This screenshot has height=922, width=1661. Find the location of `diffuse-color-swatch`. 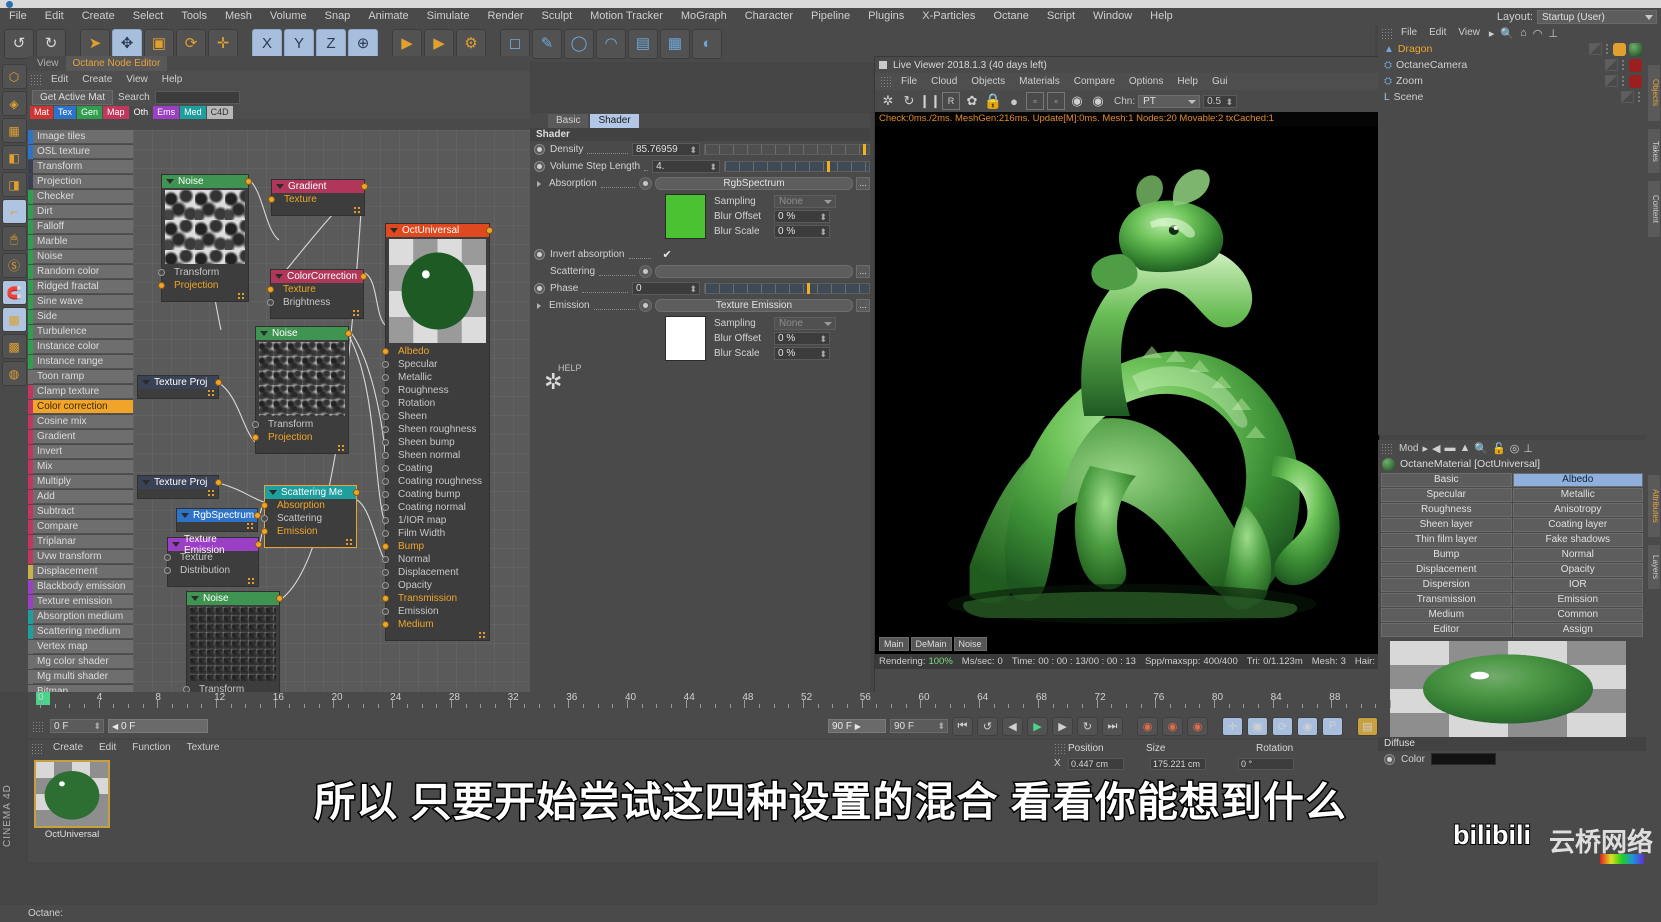

diffuse-color-swatch is located at coordinates (1463, 759).